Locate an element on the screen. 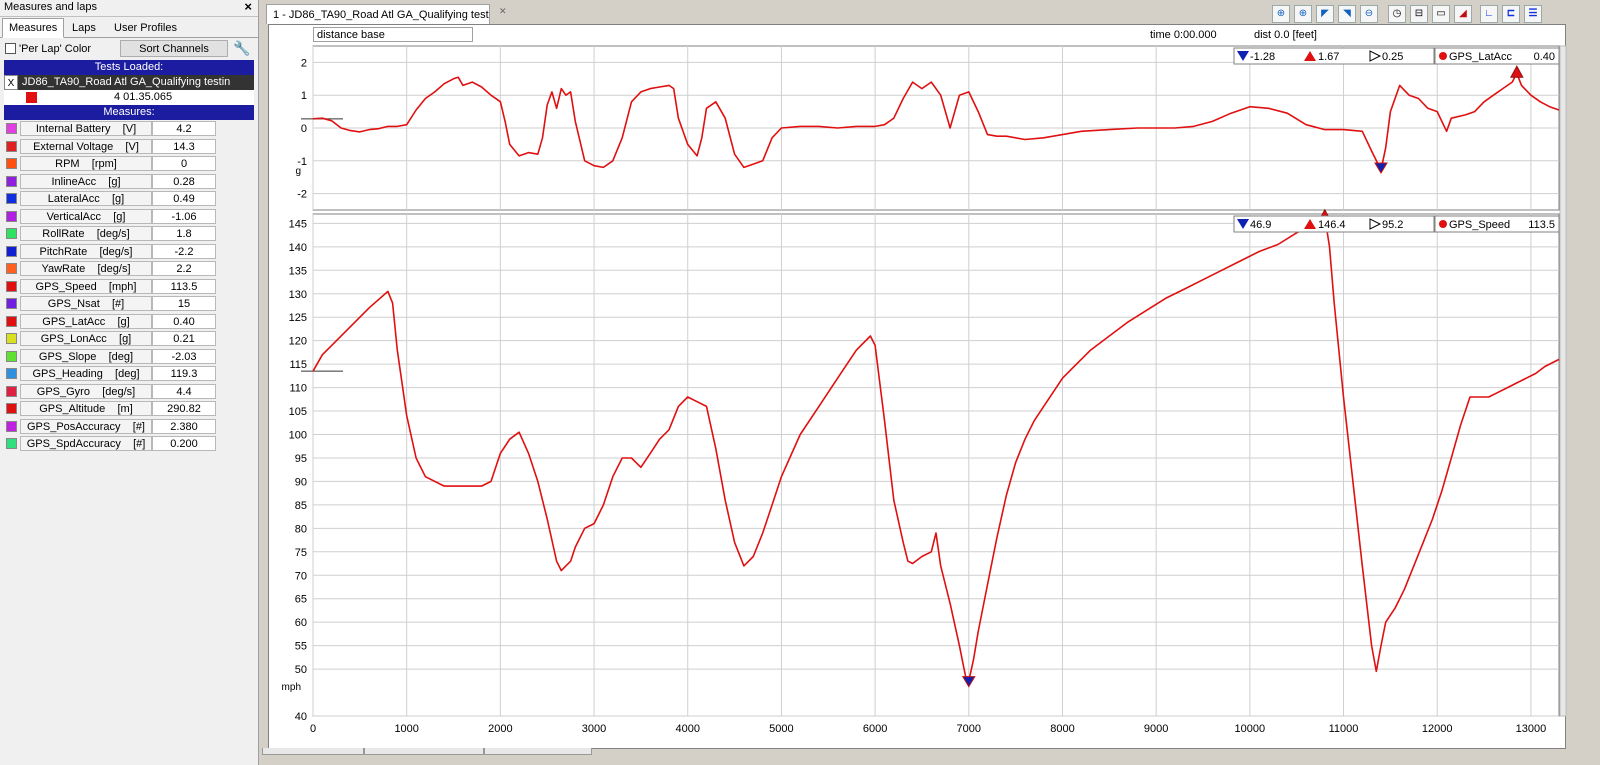  layout-2-icon: ⊏ is located at coordinates (1511, 14).